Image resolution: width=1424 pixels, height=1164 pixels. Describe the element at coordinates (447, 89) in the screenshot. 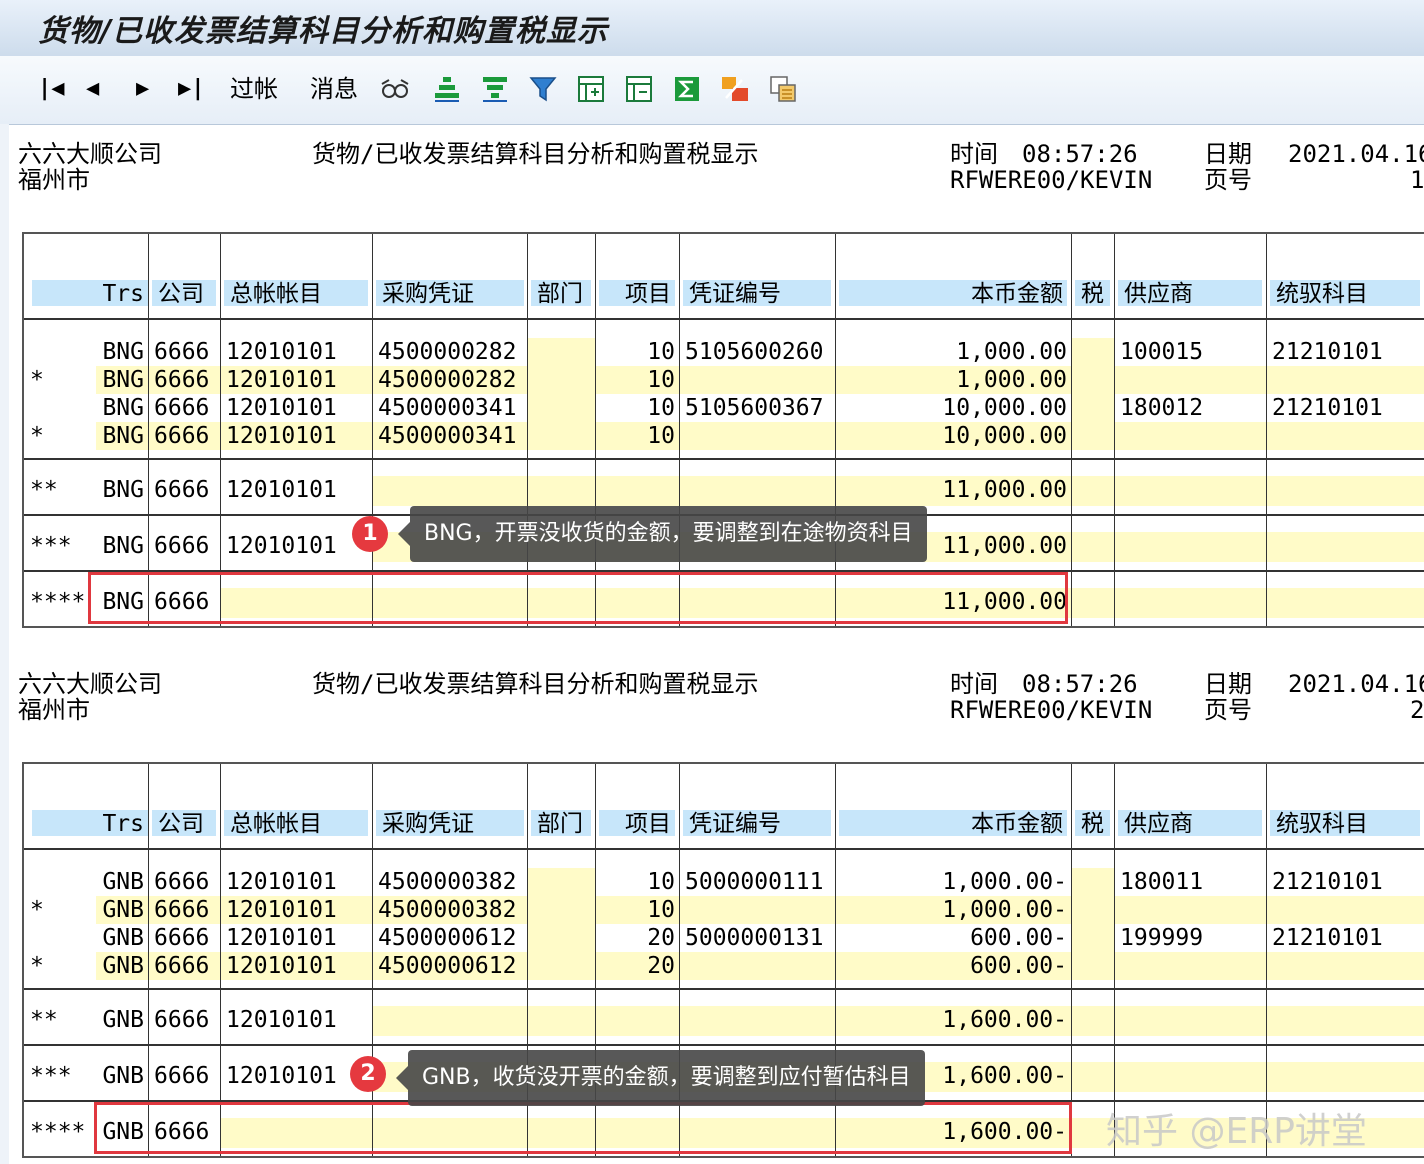

I see `sort-asc-icon` at that location.